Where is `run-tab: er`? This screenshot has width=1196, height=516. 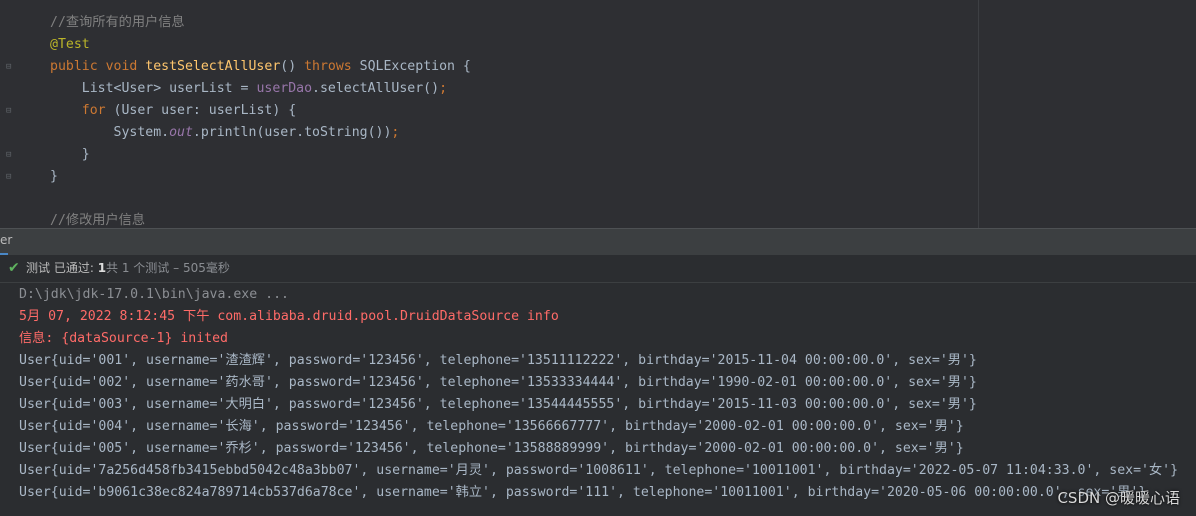 run-tab: er is located at coordinates (6, 240).